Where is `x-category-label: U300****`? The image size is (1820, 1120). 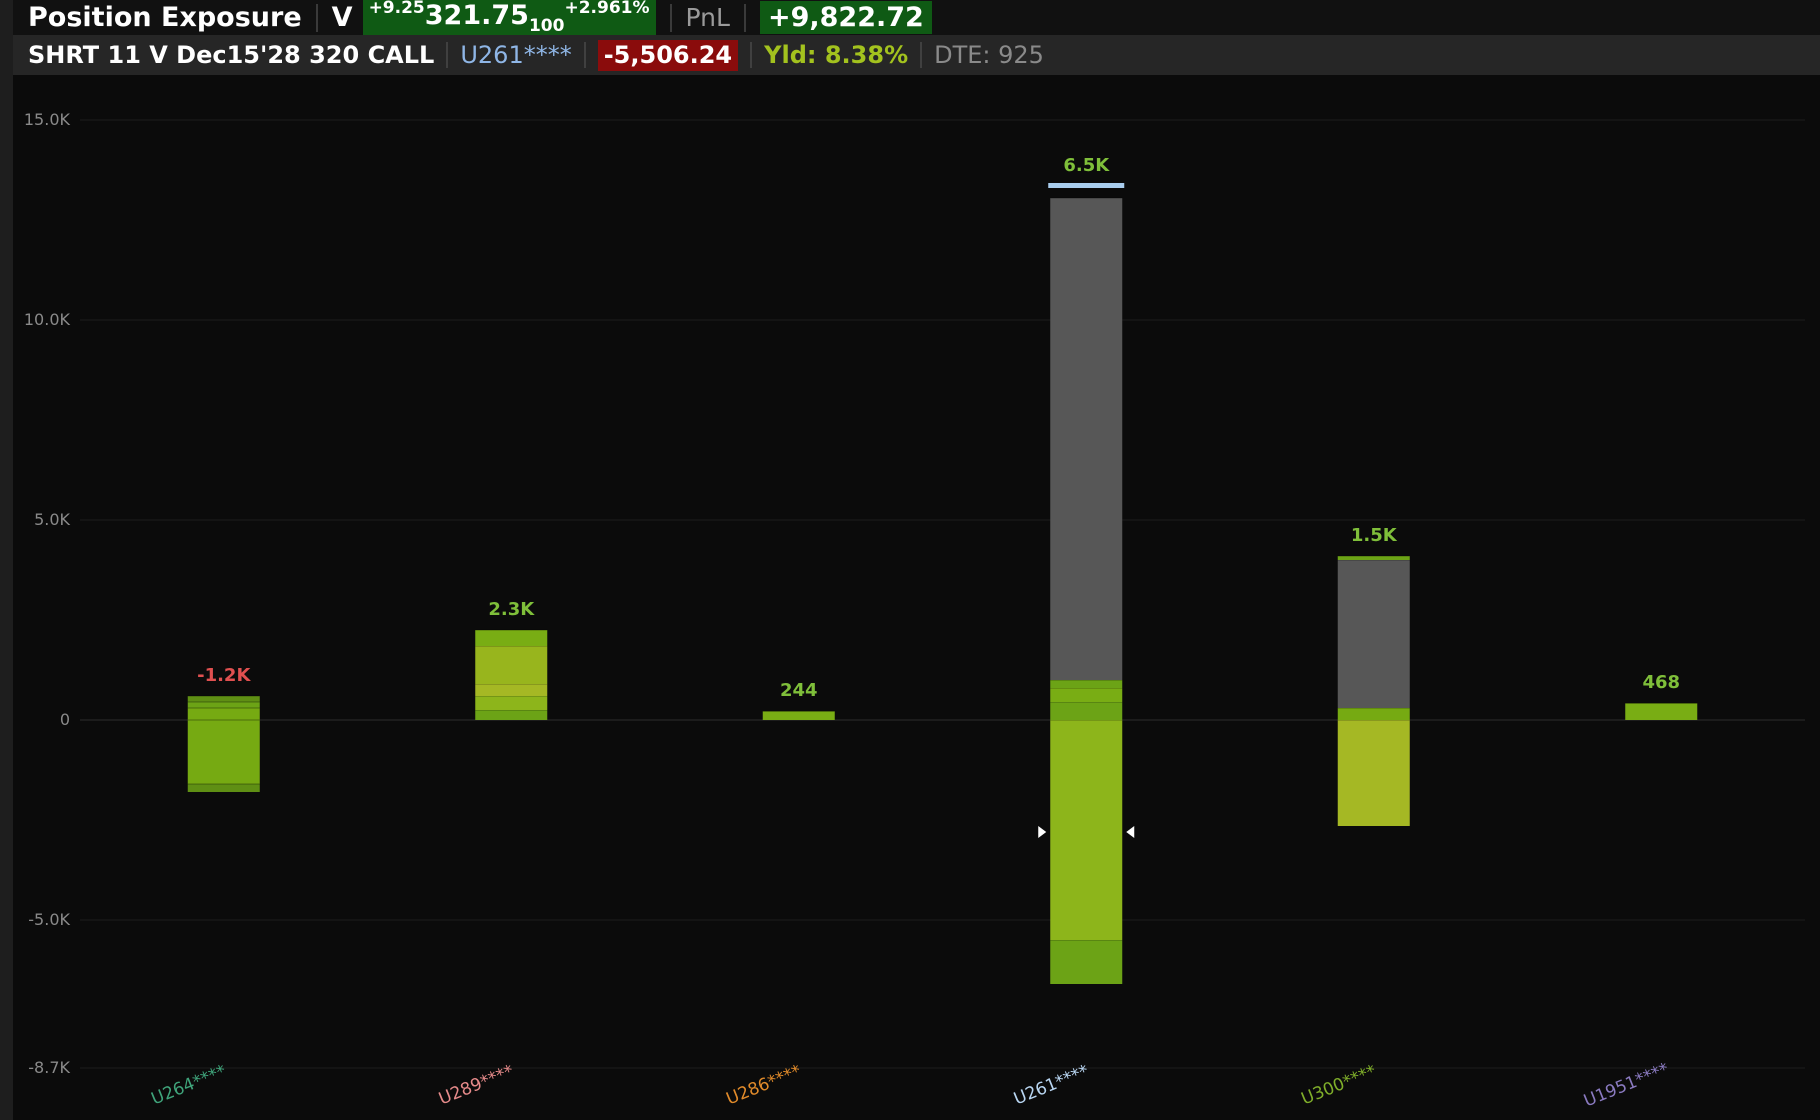
x-category-label: U300**** is located at coordinates (1339, 1085).